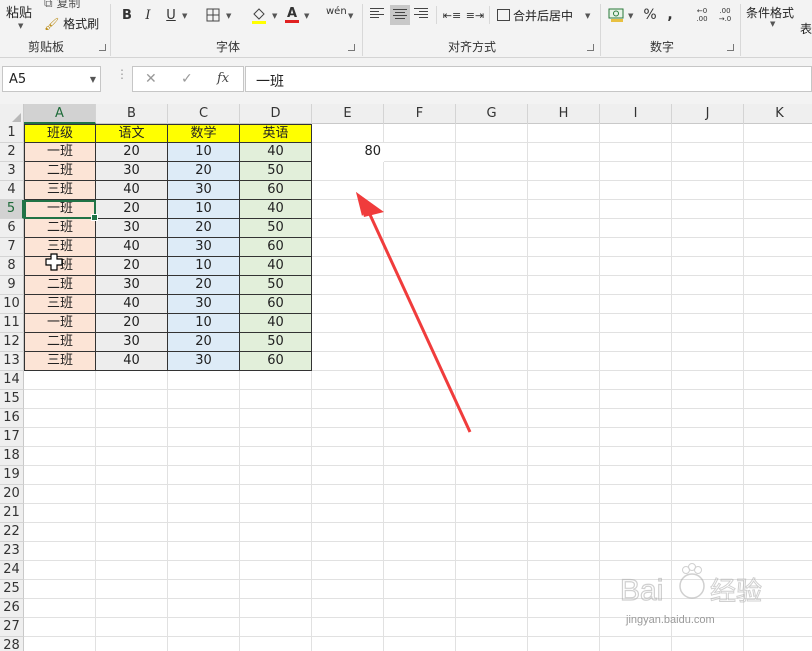 This screenshot has width=812, height=651. What do you see at coordinates (60, 285) in the screenshot?
I see `table-cell: 二班` at bounding box center [60, 285].